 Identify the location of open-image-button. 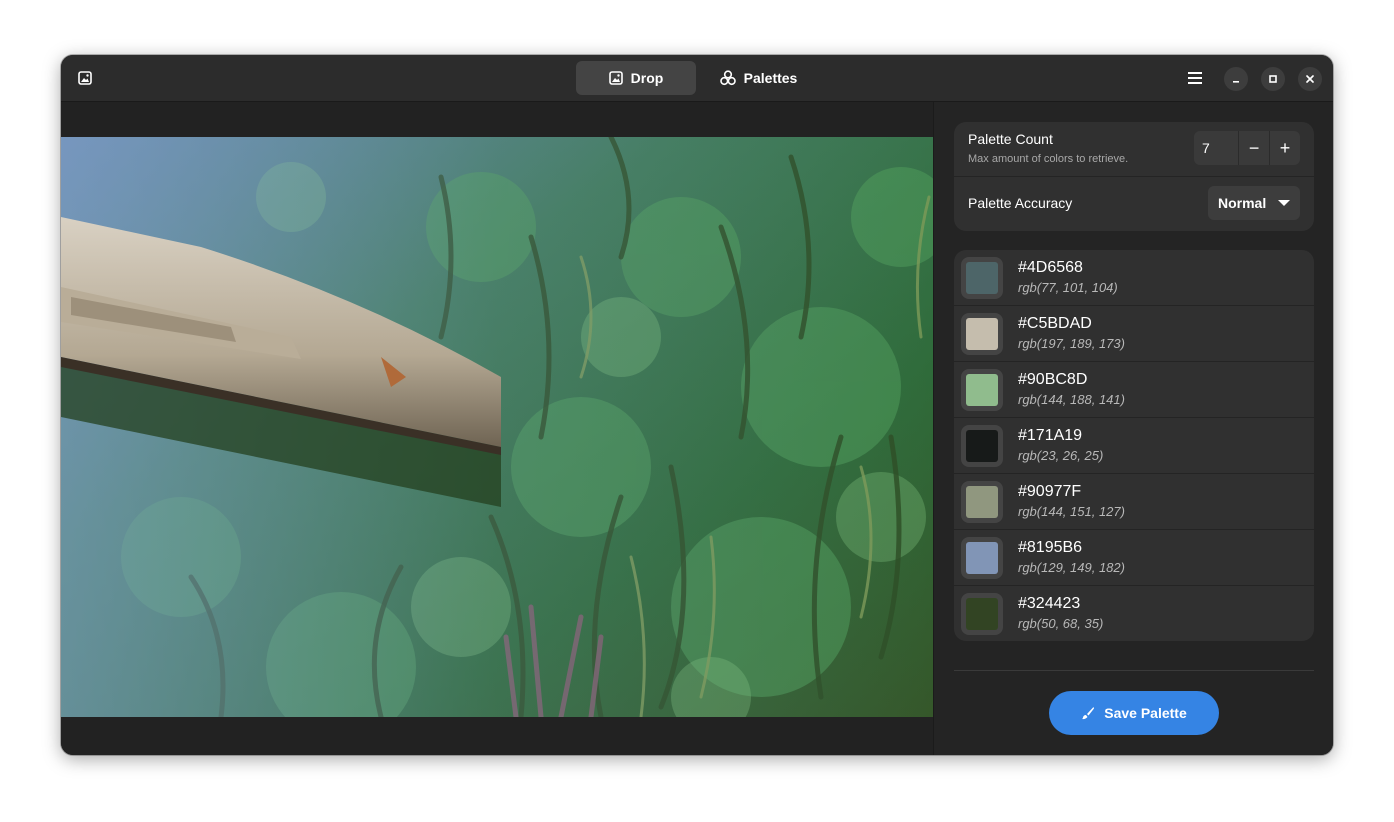
(85, 78).